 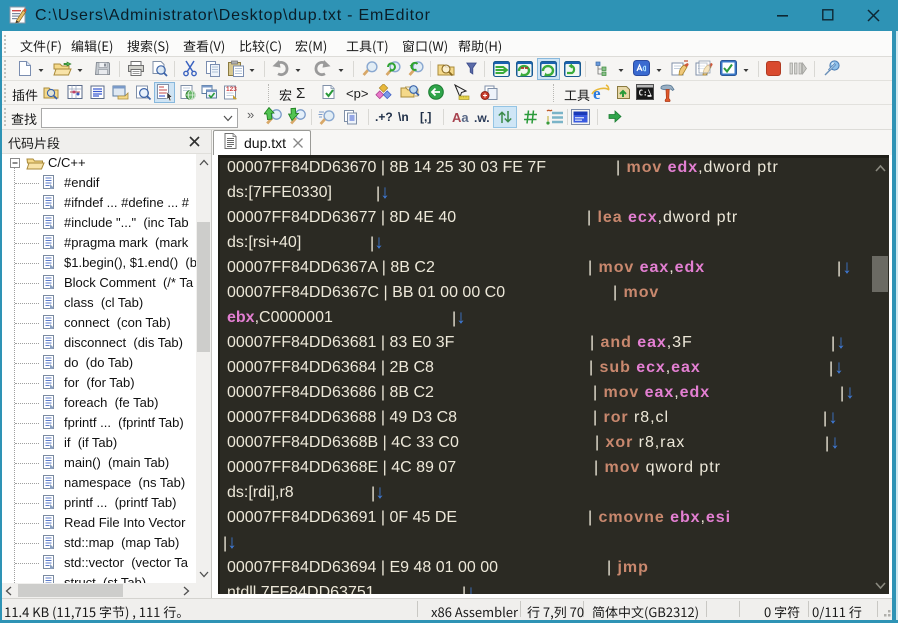 I want to click on svg-text: e, so click(x=597, y=93).